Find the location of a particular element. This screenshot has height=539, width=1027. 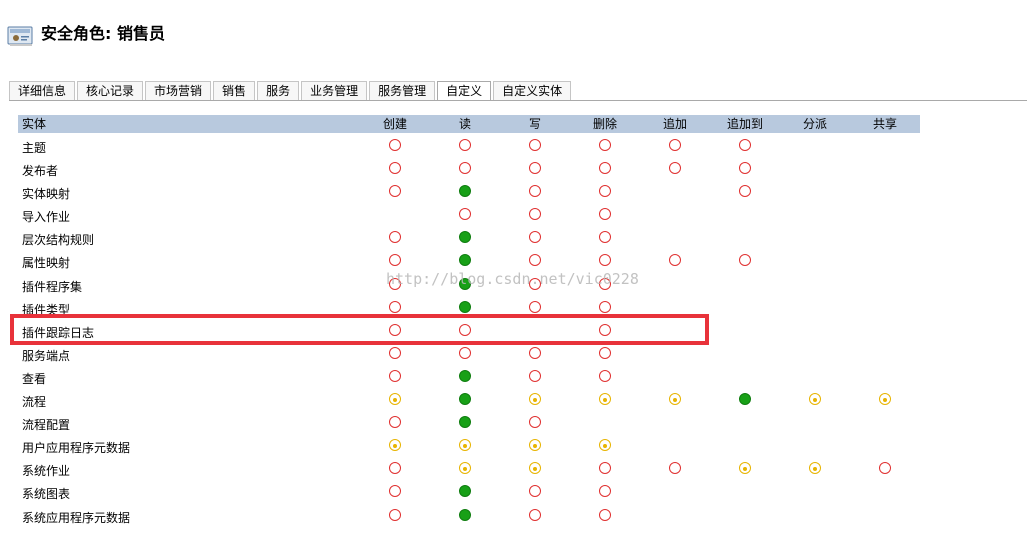

tab-0: 详细信息 is located at coordinates (42, 90).